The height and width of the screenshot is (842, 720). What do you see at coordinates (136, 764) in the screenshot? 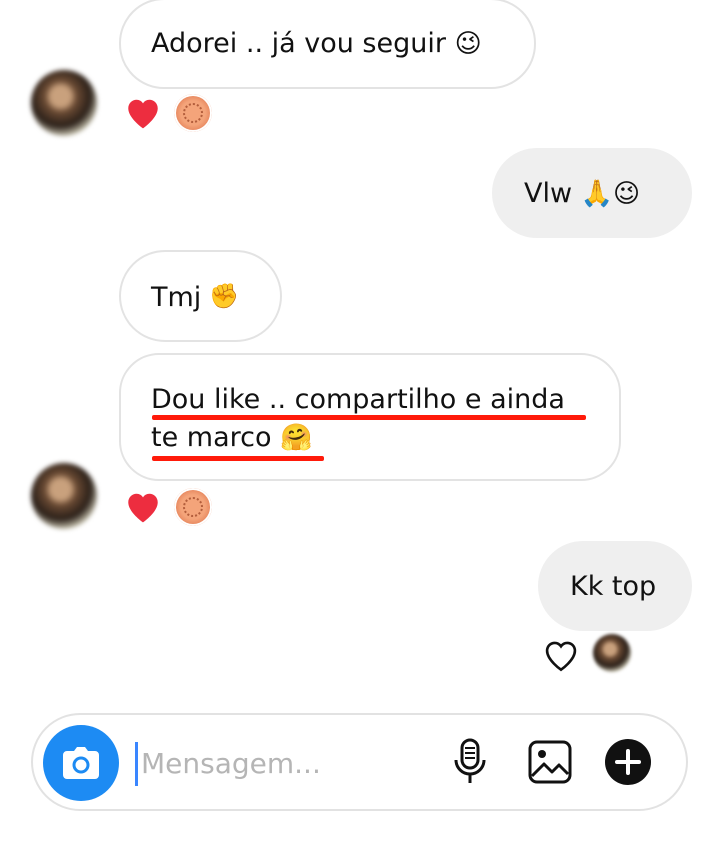
I see `text-cursor` at bounding box center [136, 764].